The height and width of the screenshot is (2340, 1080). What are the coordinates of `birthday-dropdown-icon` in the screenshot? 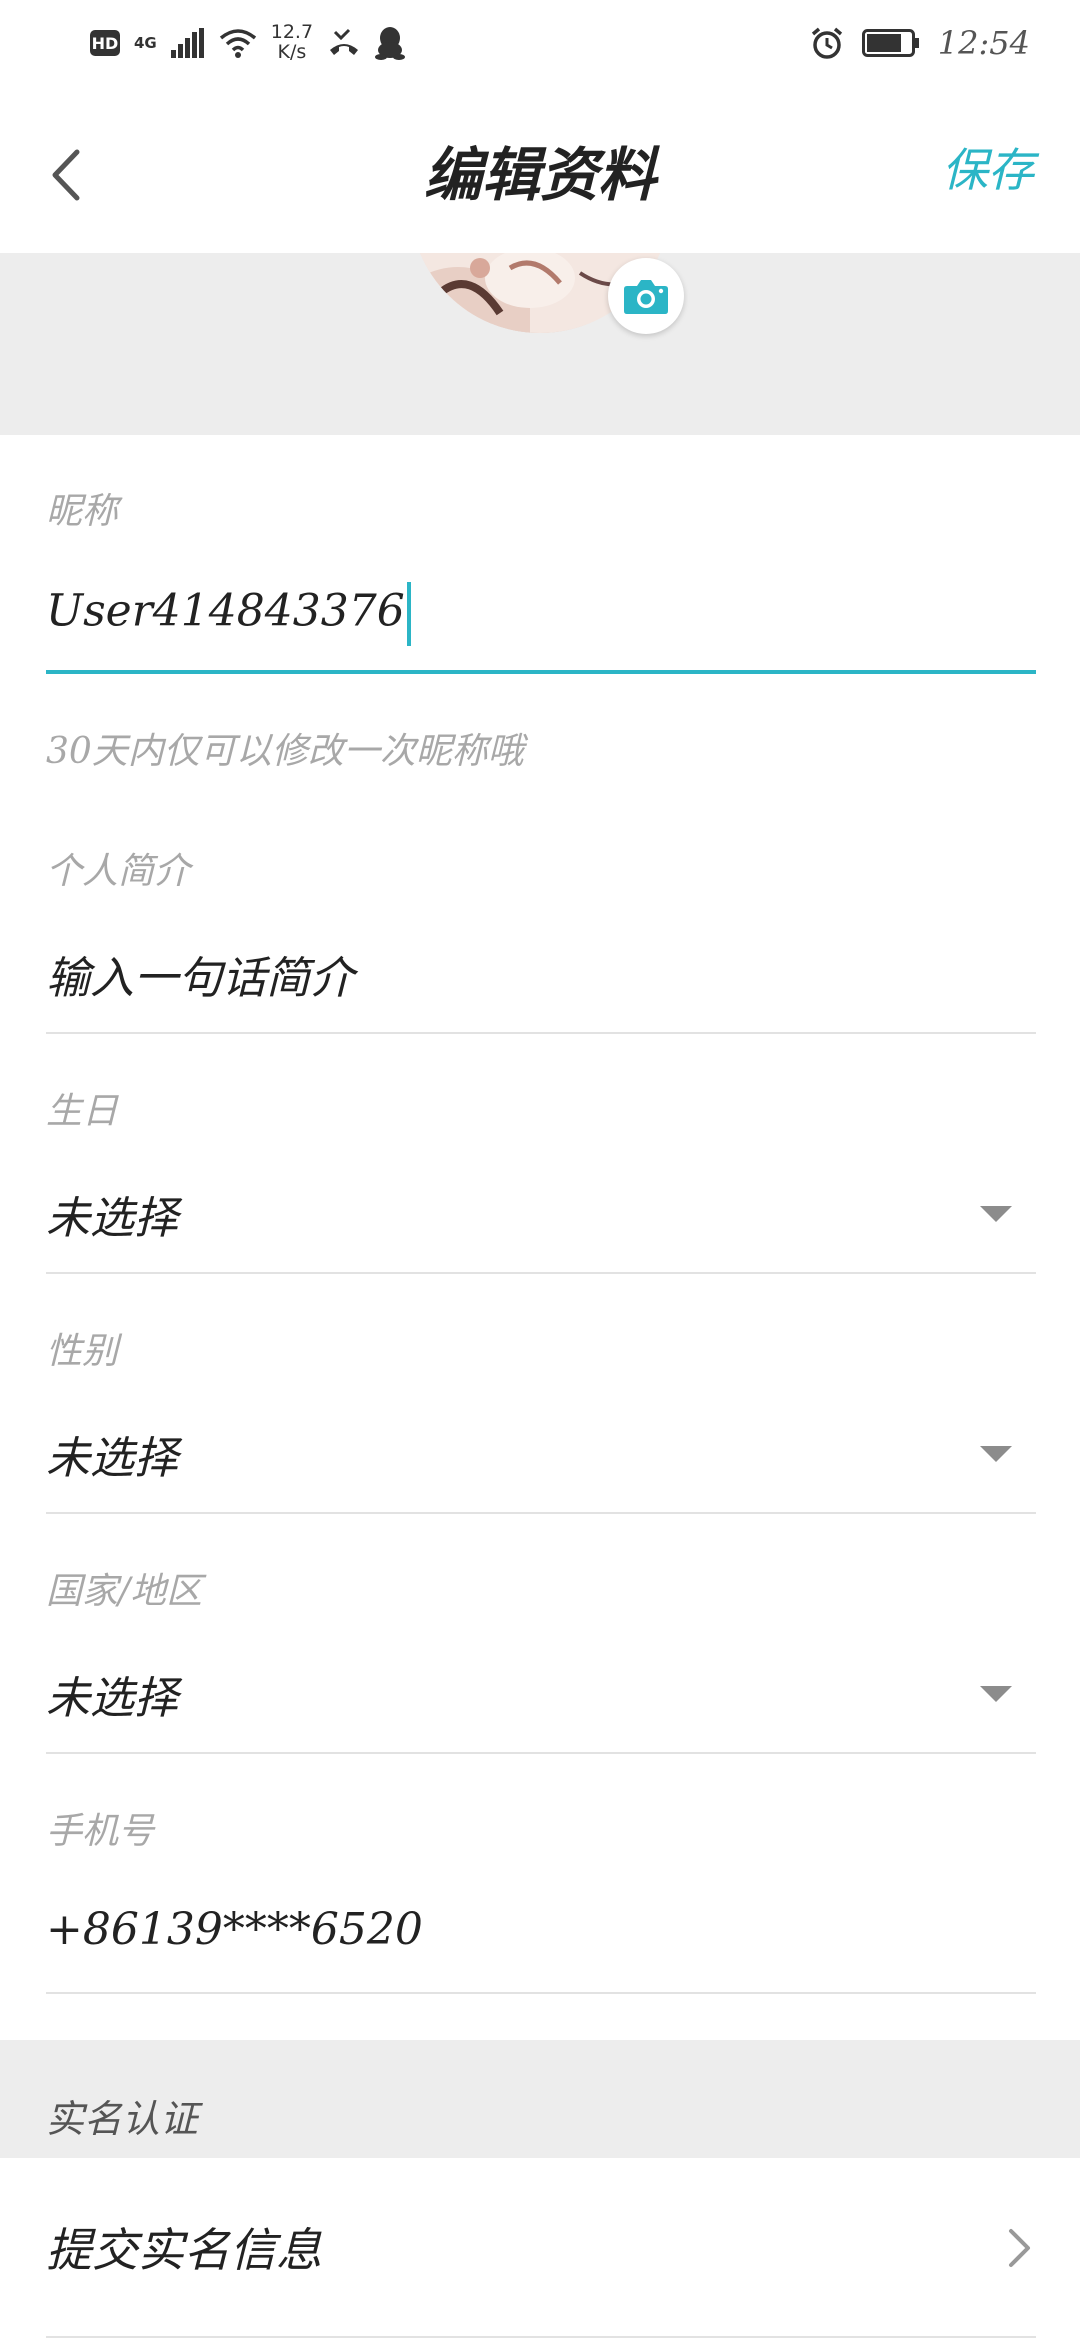 It's located at (996, 1214).